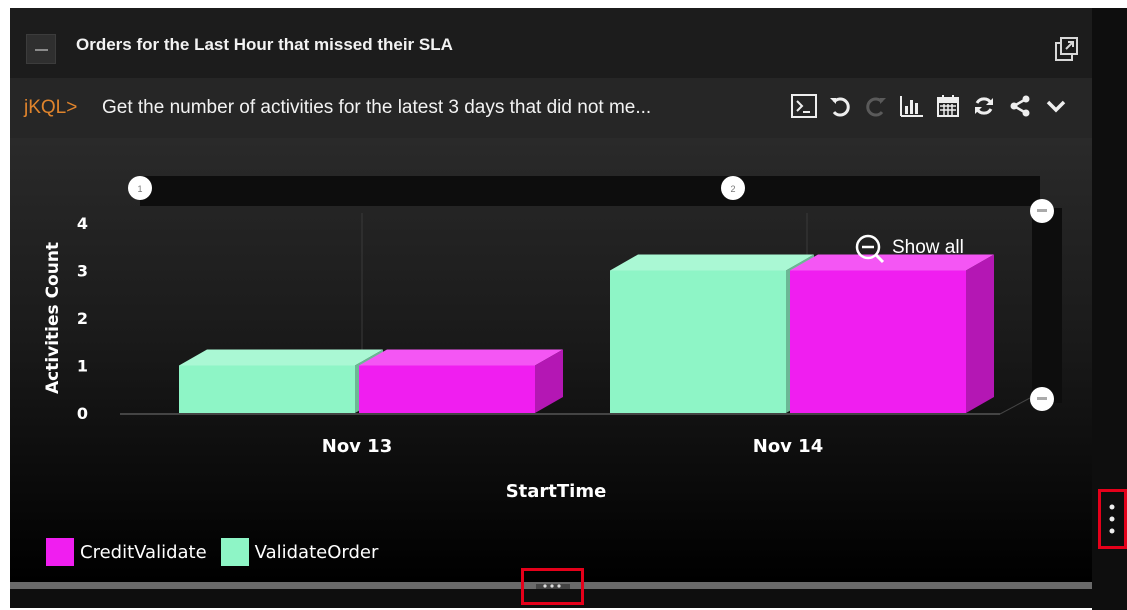  Describe the element at coordinates (139, 189) in the screenshot. I see `scroll-marker-label: 1` at that location.